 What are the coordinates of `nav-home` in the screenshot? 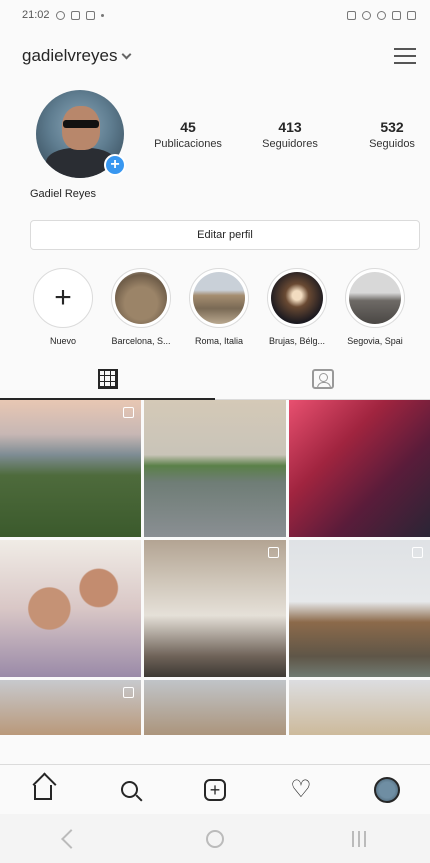 It's located at (43, 790).